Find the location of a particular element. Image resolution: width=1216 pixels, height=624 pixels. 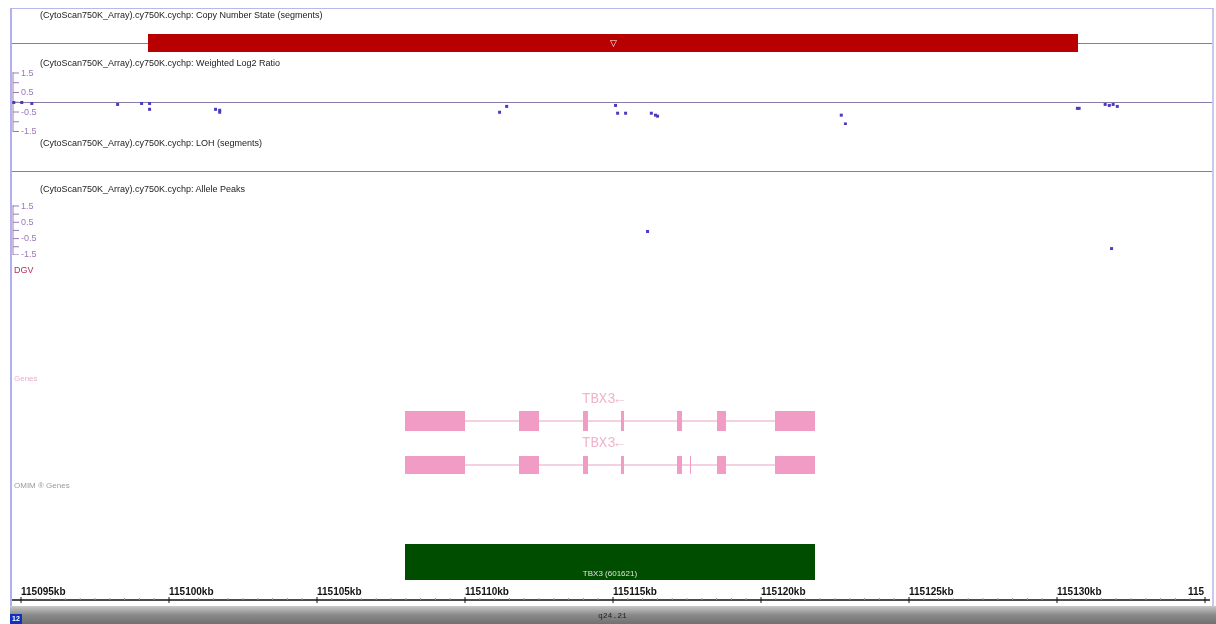

track-label: OMIM ® Genes is located at coordinates (42, 485).